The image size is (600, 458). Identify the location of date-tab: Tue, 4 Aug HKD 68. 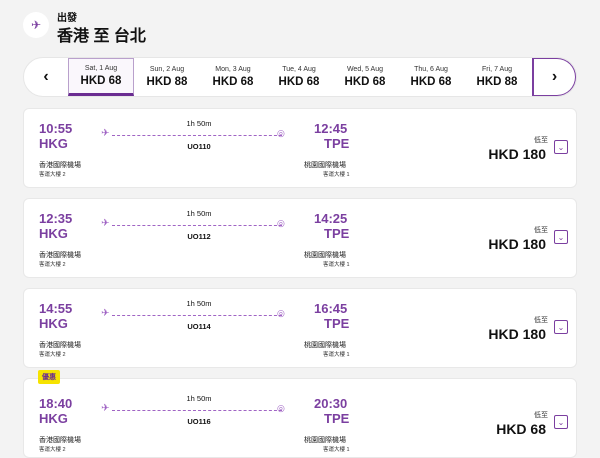
(299, 77).